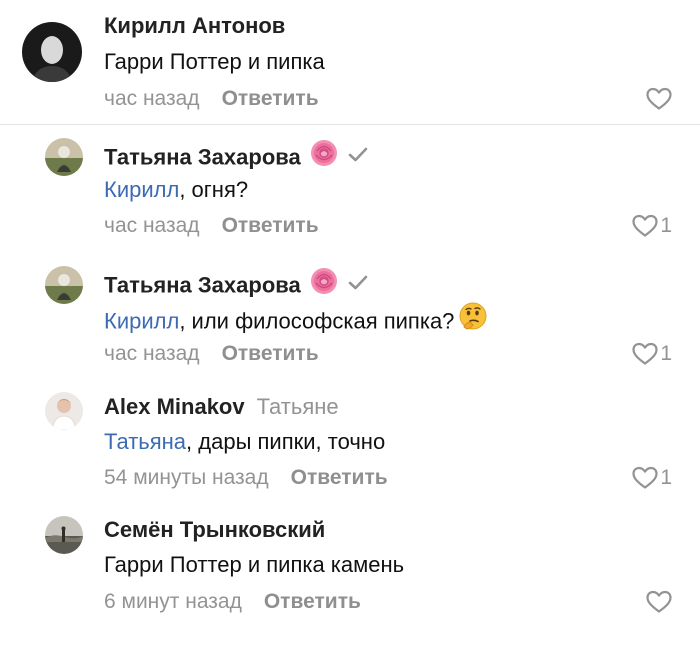 Image resolution: width=700 pixels, height=650 pixels. What do you see at coordinates (298, 406) in the screenshot?
I see `reply-to-label: Татьяне` at bounding box center [298, 406].